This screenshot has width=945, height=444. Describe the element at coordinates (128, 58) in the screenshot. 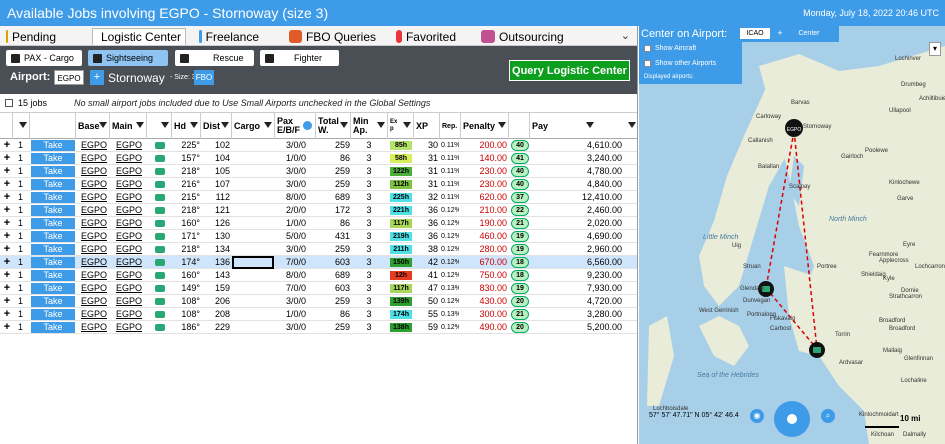

I see `filter-sightseeing-button: Sightseeing` at that location.